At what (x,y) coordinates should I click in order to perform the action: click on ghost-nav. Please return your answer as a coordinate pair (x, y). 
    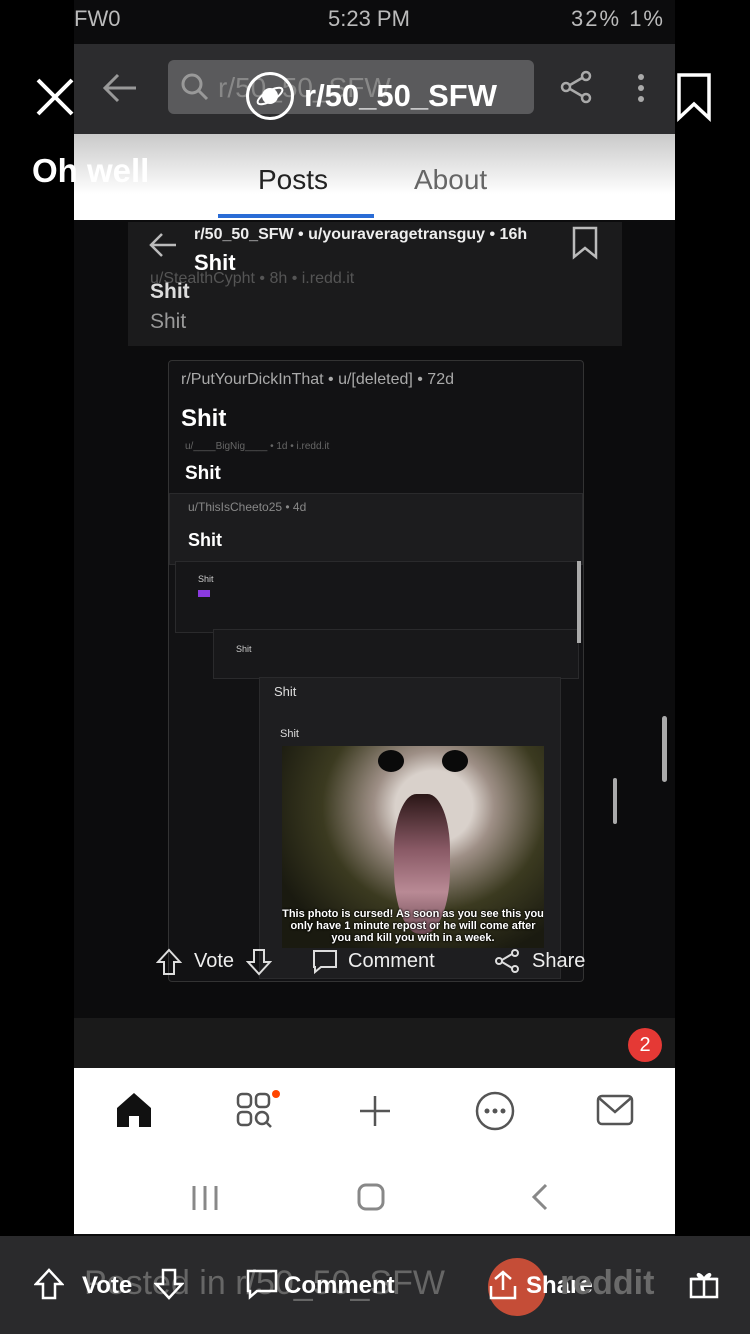
    Looking at the image, I should click on (374, 1044).